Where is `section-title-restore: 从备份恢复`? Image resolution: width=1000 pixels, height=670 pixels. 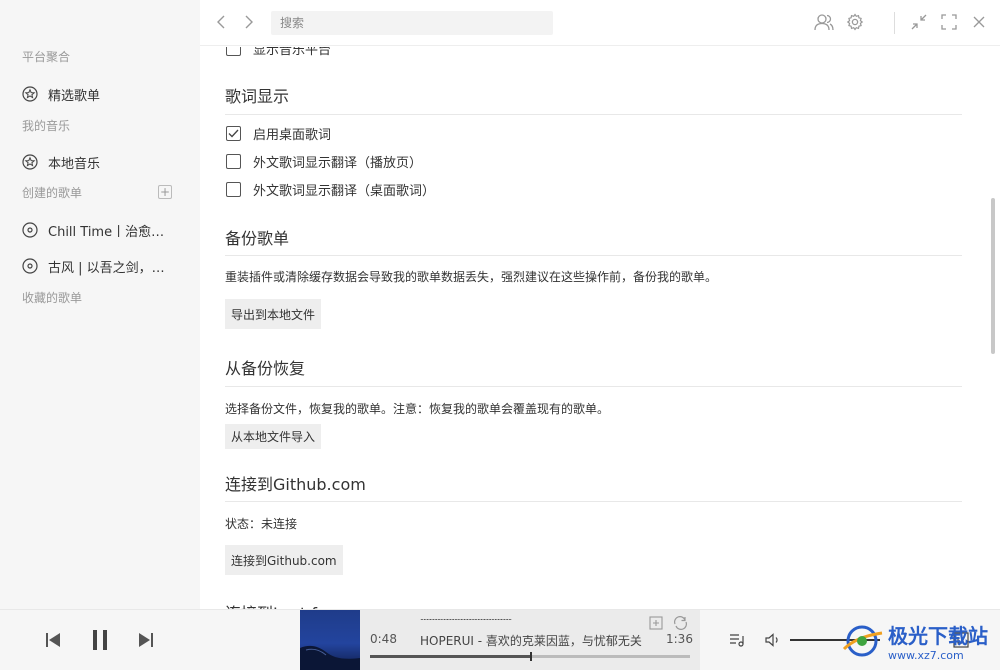
section-title-restore: 从备份恢复 is located at coordinates (265, 368).